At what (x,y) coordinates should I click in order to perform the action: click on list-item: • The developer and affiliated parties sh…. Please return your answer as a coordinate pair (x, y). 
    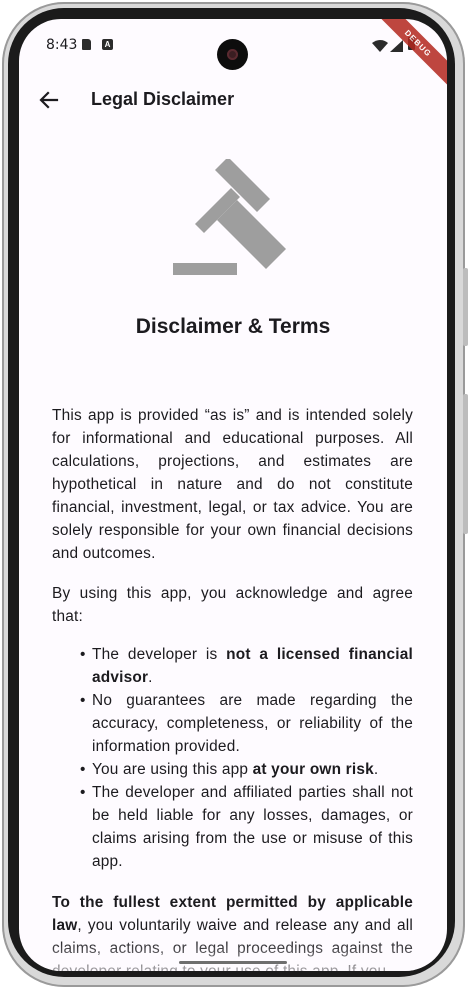
    Looking at the image, I should click on (246, 827).